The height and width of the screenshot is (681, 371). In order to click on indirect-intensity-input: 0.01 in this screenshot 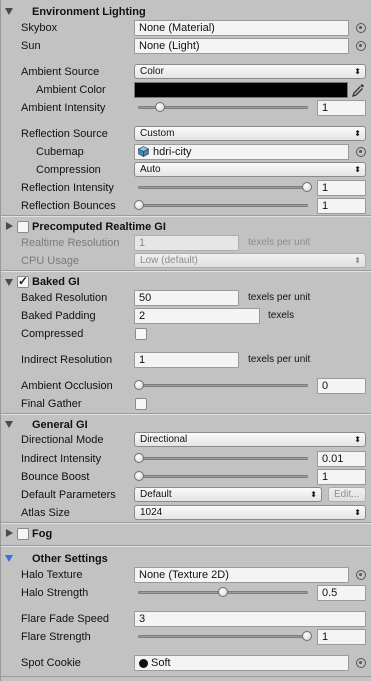, I will do `click(341, 459)`.